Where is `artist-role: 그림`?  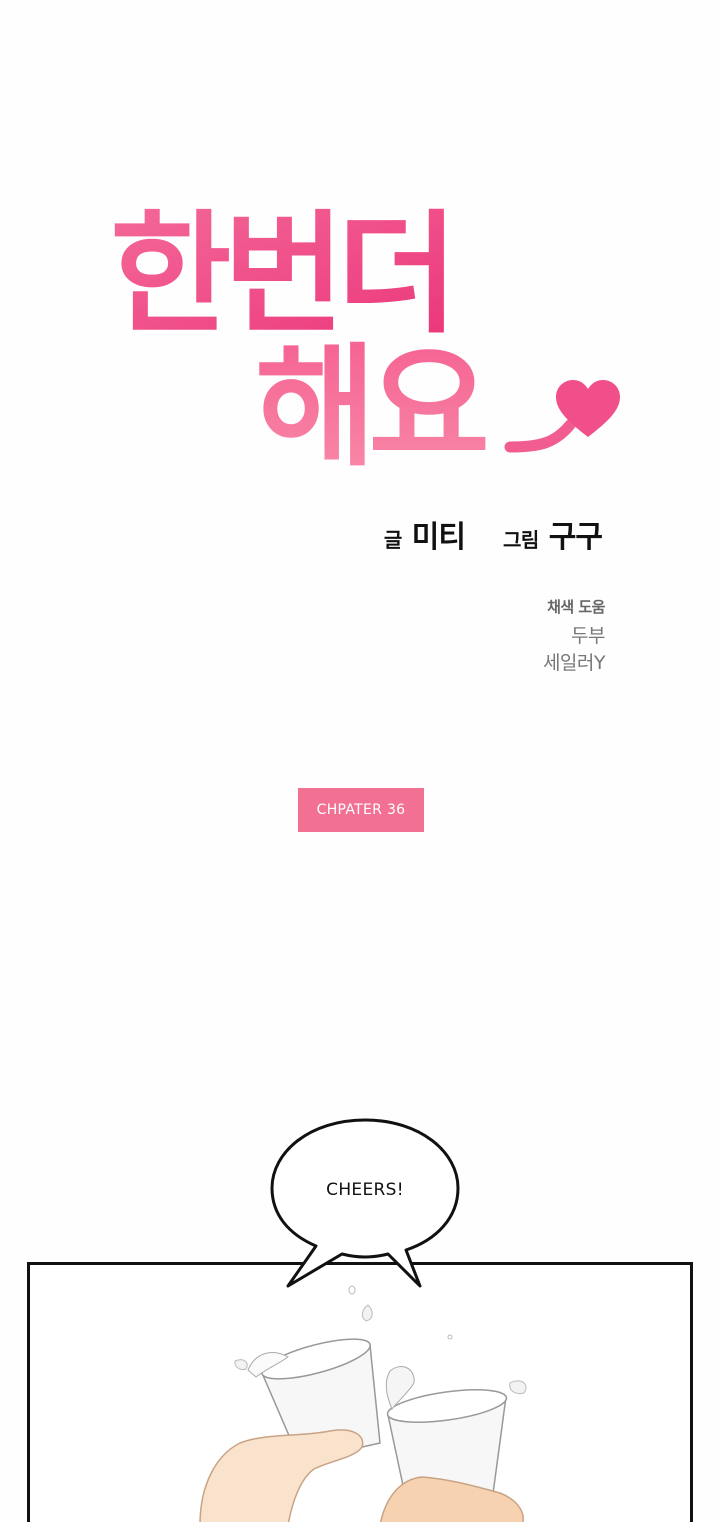 artist-role: 그림 is located at coordinates (520, 540).